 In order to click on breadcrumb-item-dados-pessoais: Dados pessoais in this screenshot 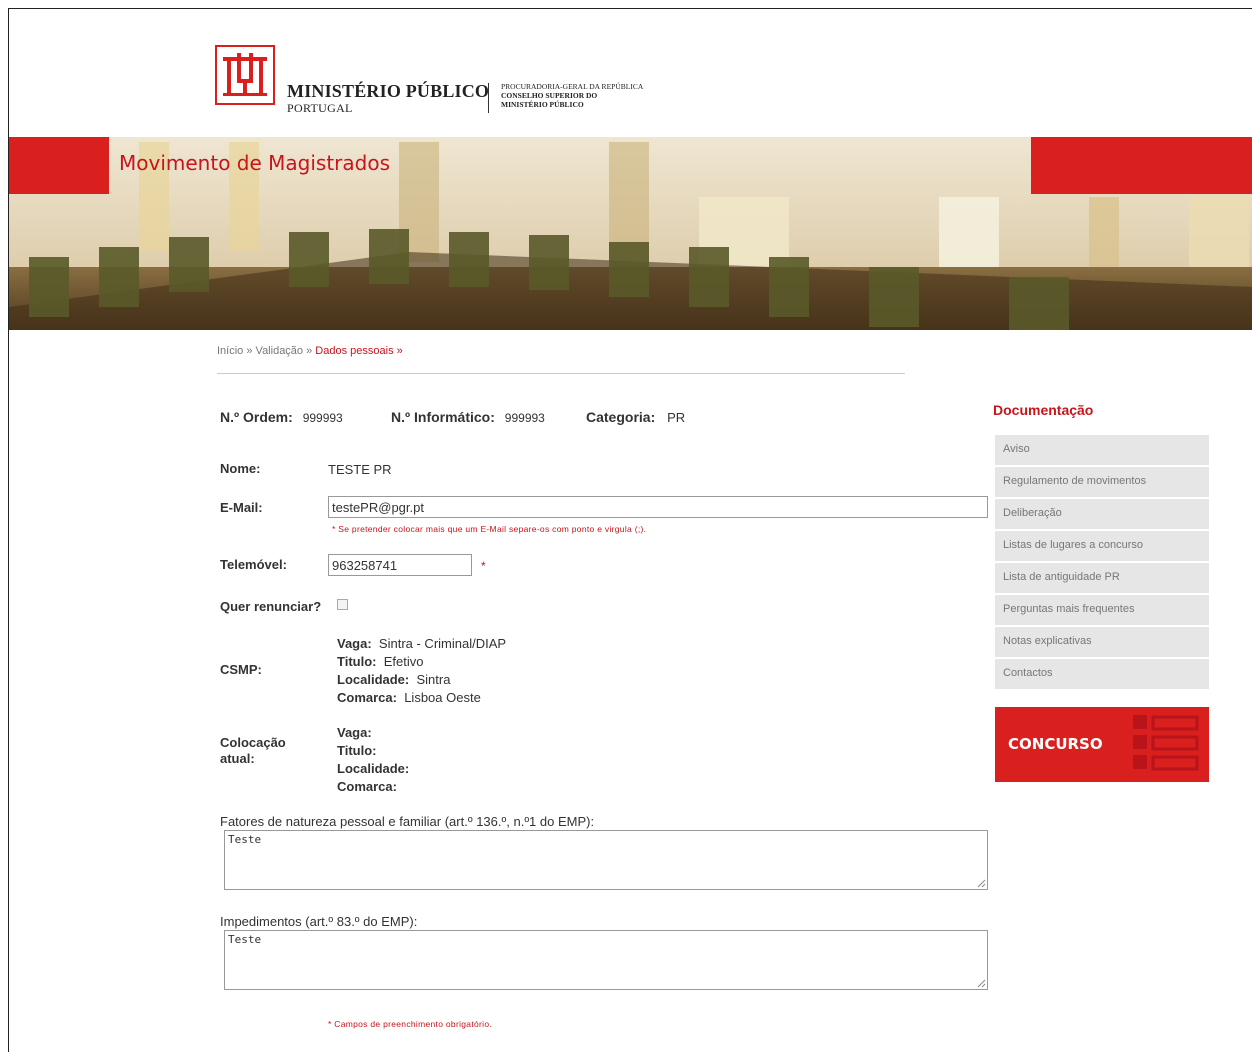, I will do `click(354, 351)`.